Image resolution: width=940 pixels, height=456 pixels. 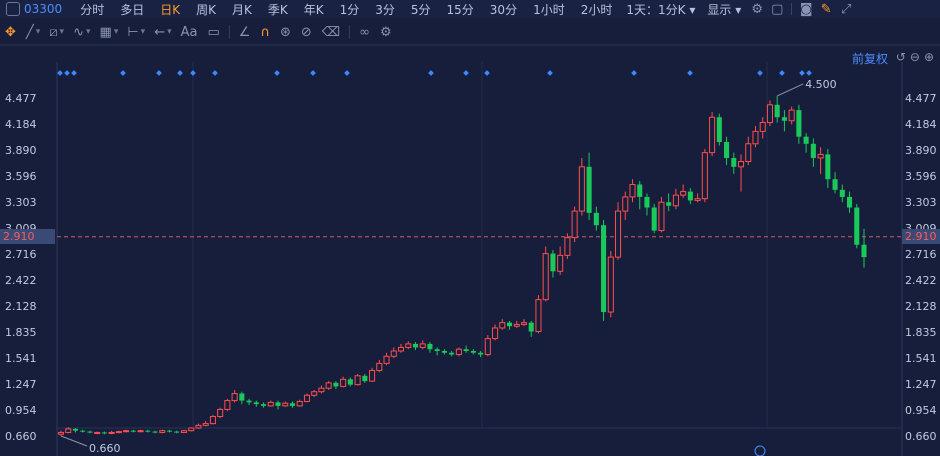 I want to click on y-tick-left-3: 3.596, so click(x=21, y=176).